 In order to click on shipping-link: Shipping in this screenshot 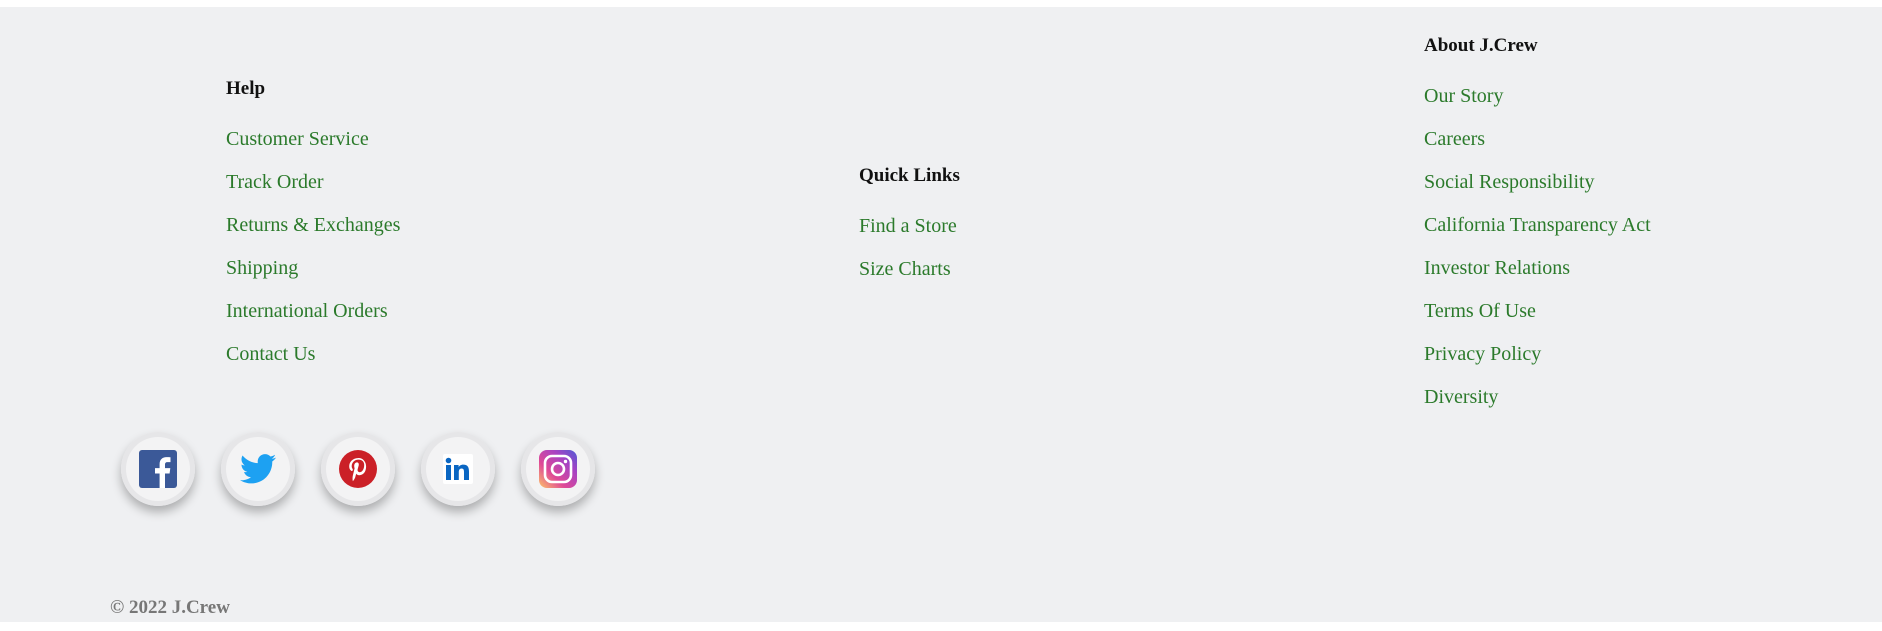, I will do `click(262, 268)`.